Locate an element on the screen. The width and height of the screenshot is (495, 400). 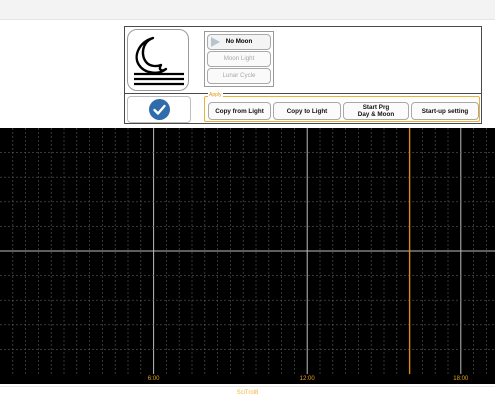
mode-label: No Moon is located at coordinates (239, 41).